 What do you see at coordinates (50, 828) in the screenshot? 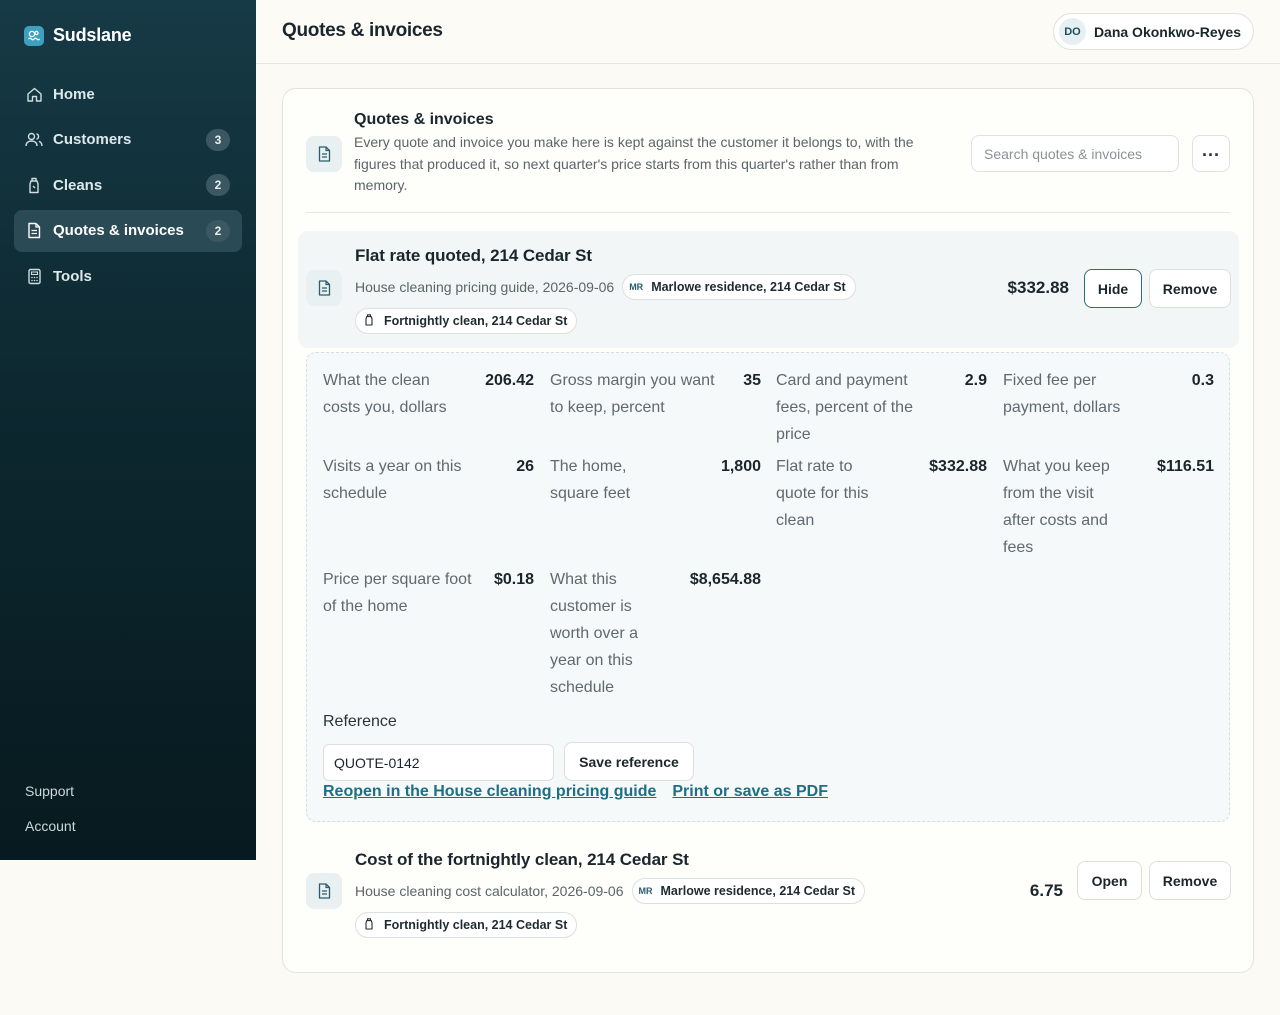
I see `account-link: Account` at bounding box center [50, 828].